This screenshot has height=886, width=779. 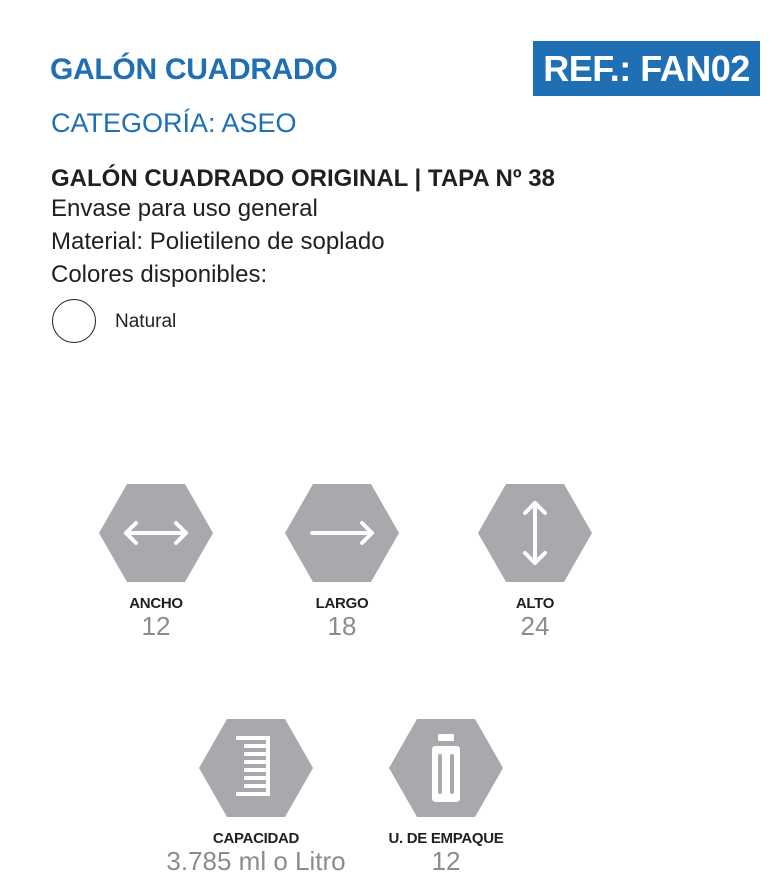 I want to click on description-colors-heading: Colores disponibles:, so click(x=159, y=274).